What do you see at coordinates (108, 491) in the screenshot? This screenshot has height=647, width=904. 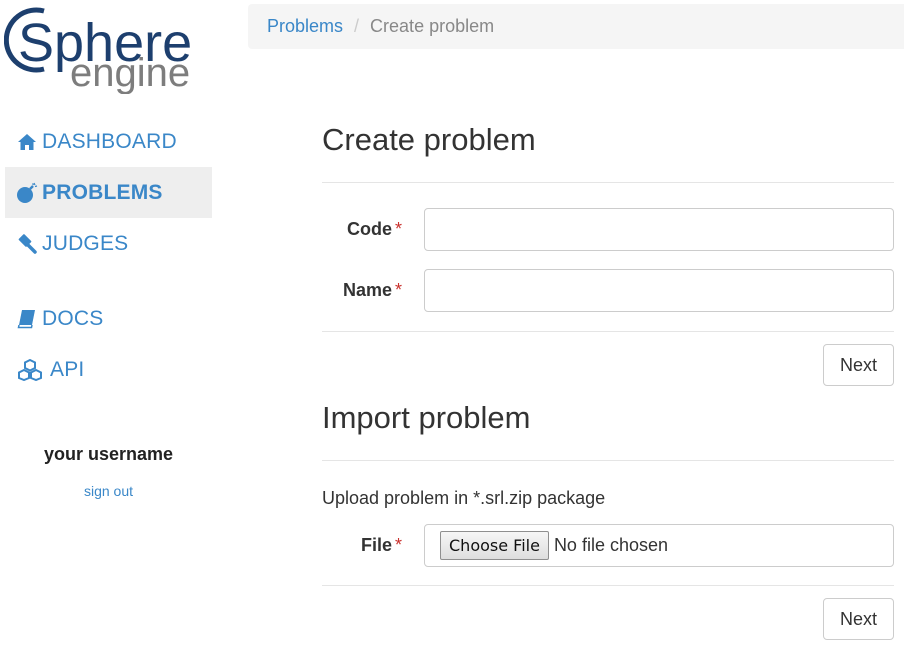 I see `sign-out-link: sign out` at bounding box center [108, 491].